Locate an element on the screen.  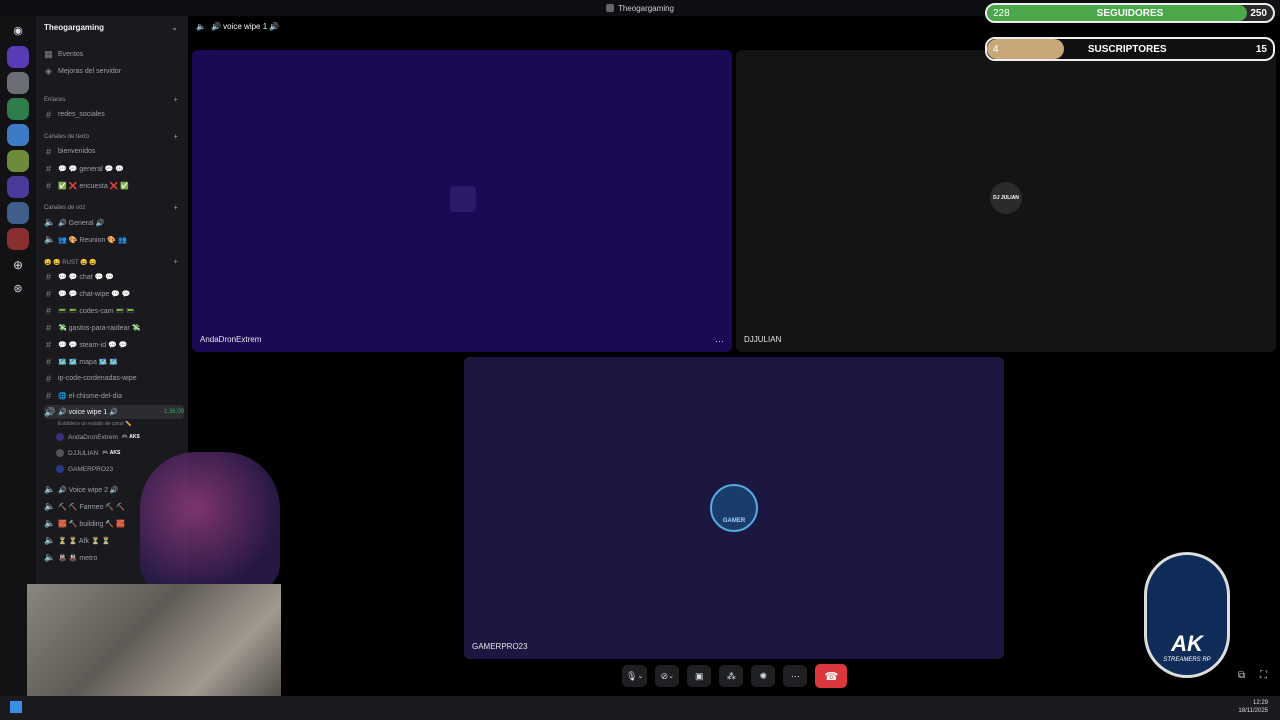
more-button: ⋯ is located at coordinates (795, 676).